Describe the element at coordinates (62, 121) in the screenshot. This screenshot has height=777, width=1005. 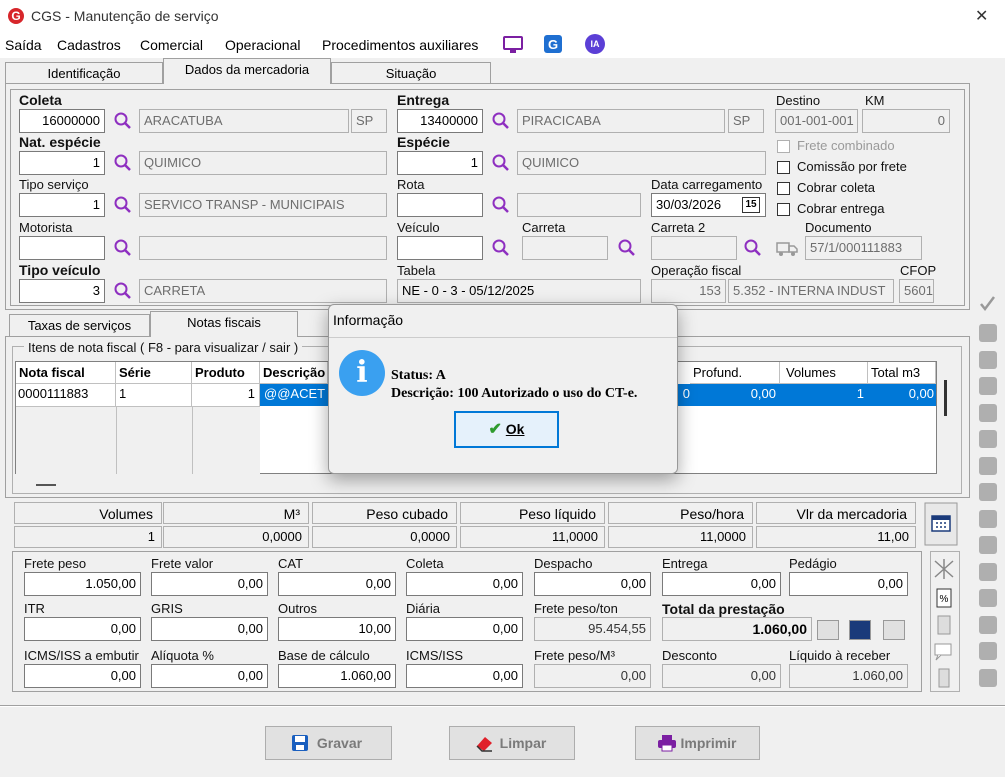
I see `coleta-code-input: 16000000` at that location.